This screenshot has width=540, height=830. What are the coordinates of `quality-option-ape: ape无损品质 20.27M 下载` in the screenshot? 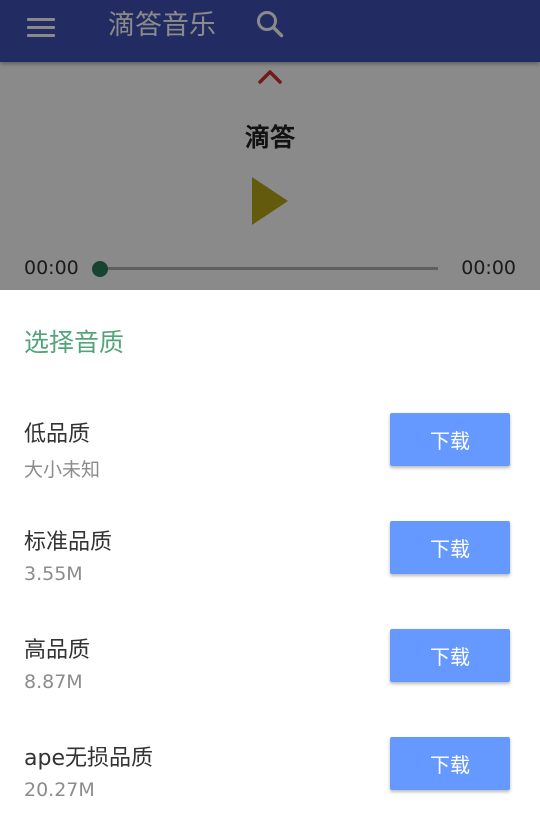 It's located at (270, 776).